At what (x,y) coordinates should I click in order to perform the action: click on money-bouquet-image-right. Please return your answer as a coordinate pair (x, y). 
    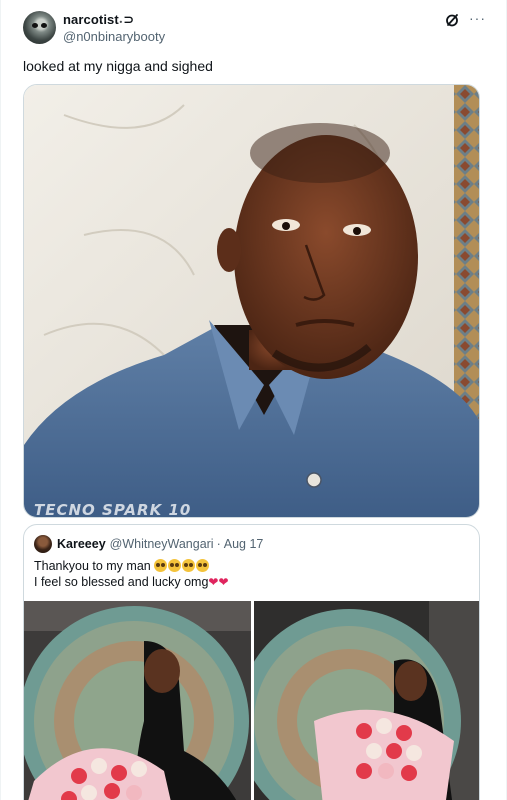
    Looking at the image, I should click on (366, 700).